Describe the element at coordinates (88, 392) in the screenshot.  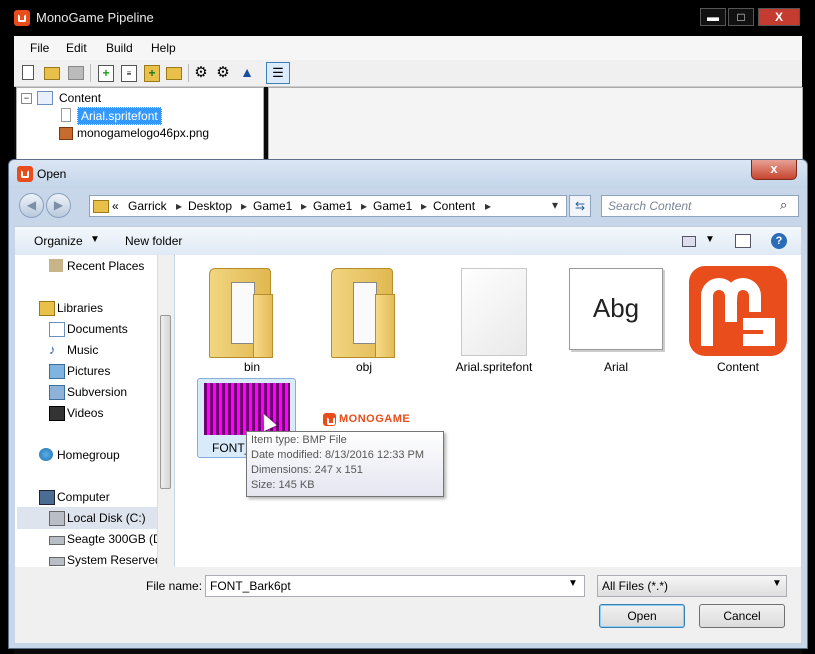
I see `nav-subversion: Subversion` at that location.